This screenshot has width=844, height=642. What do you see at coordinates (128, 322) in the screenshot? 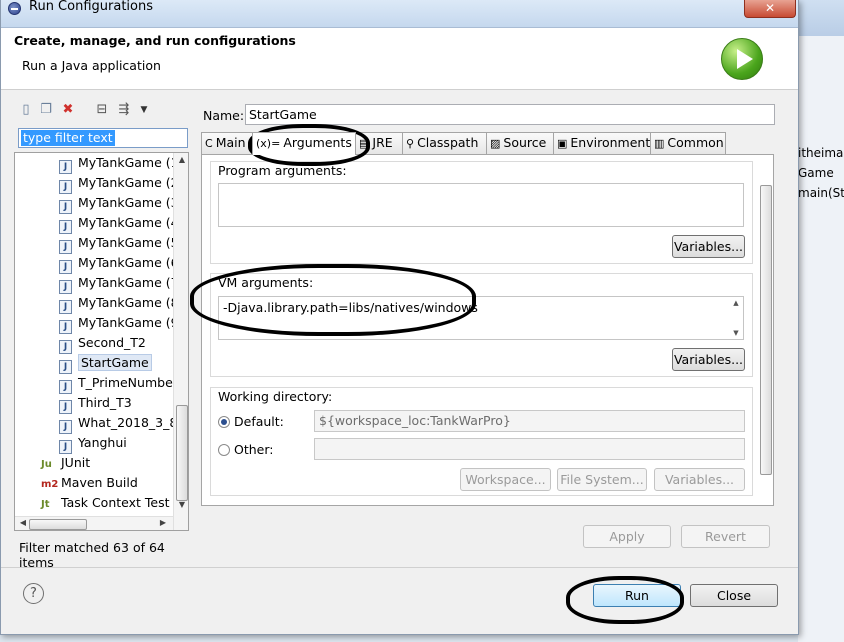
I see `tree-item-label: MyTankGame (9` at bounding box center [128, 322].